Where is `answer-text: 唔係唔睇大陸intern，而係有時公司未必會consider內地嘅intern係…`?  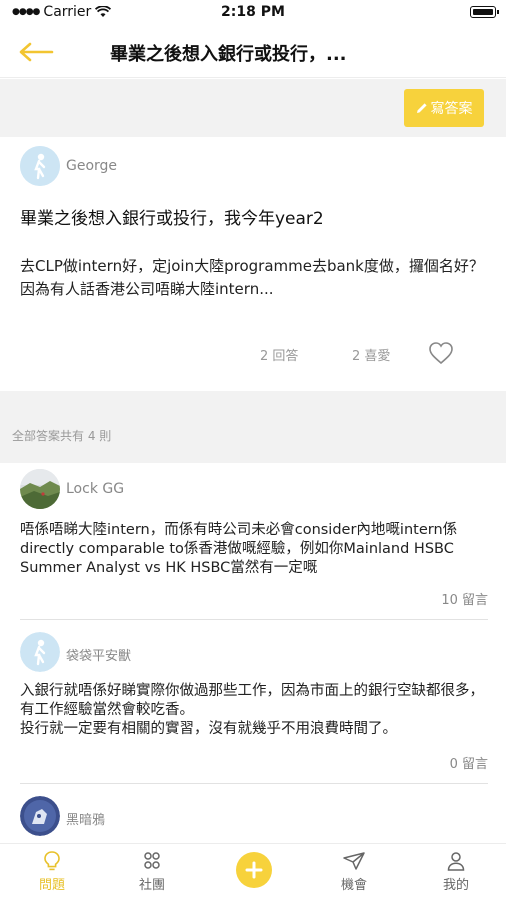
answer-text: 唔係唔睇大陸intern，而係有時公司未必會consider內地嘅intern係… is located at coordinates (239, 549).